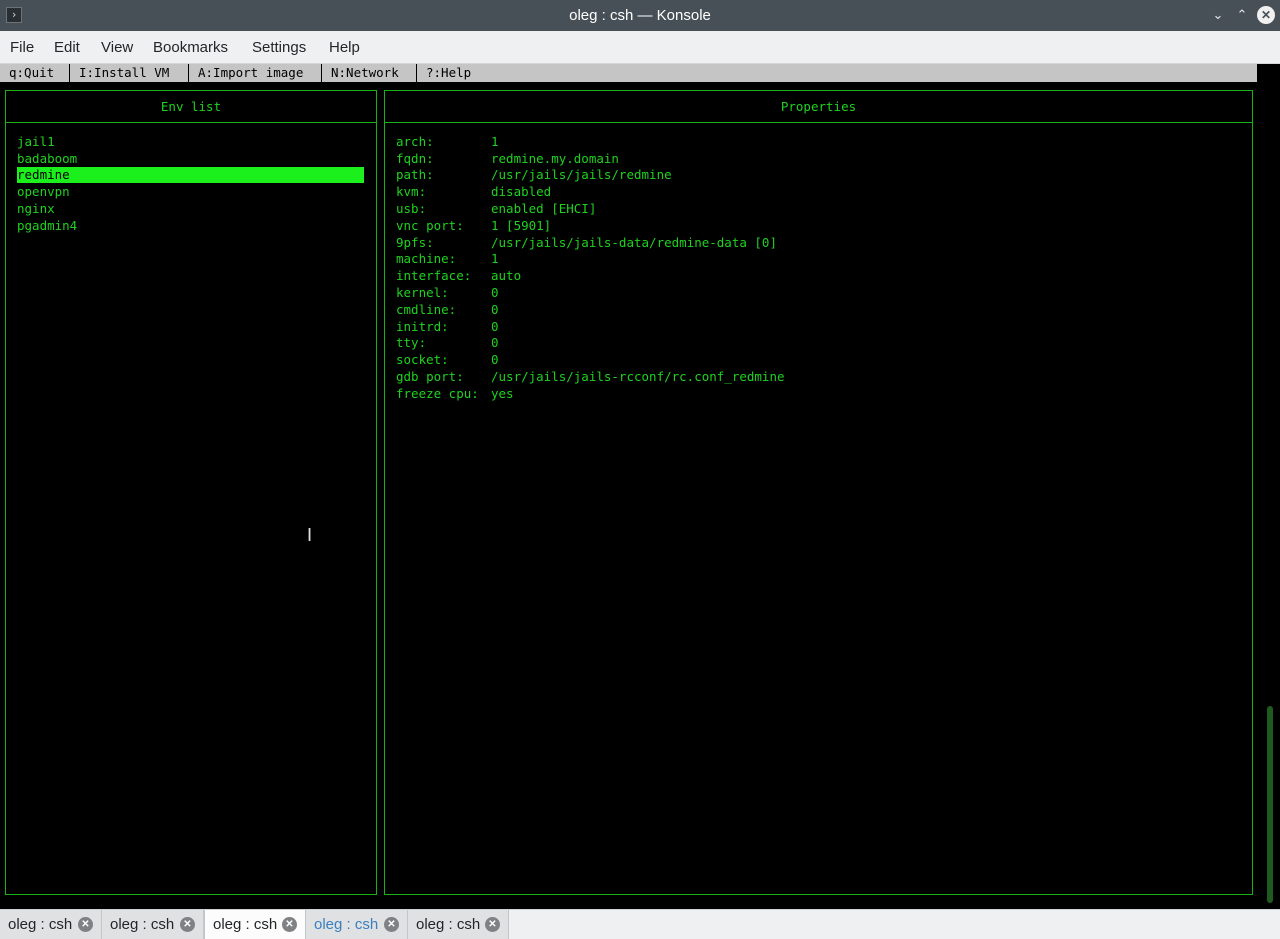 The width and height of the screenshot is (1280, 939). I want to click on menu-file: File, so click(22, 47).